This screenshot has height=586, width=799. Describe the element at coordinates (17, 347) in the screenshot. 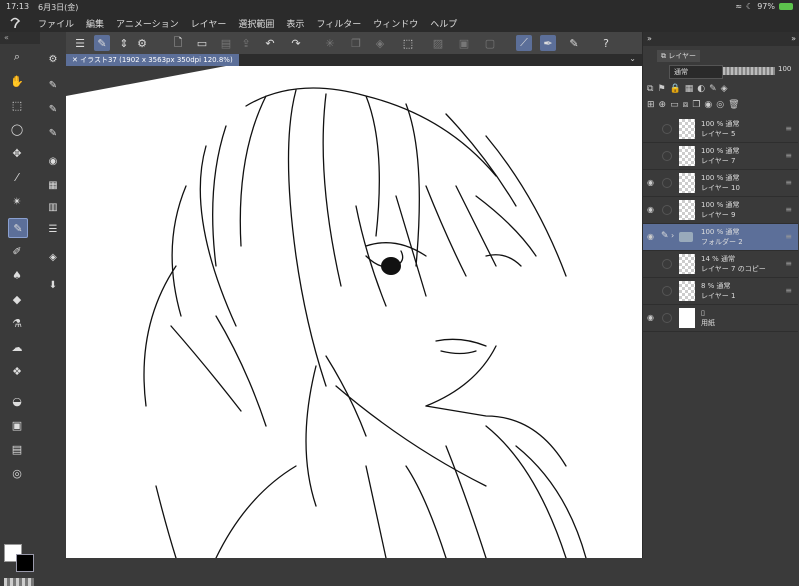

I see `blend-tool-icon: ☁` at that location.